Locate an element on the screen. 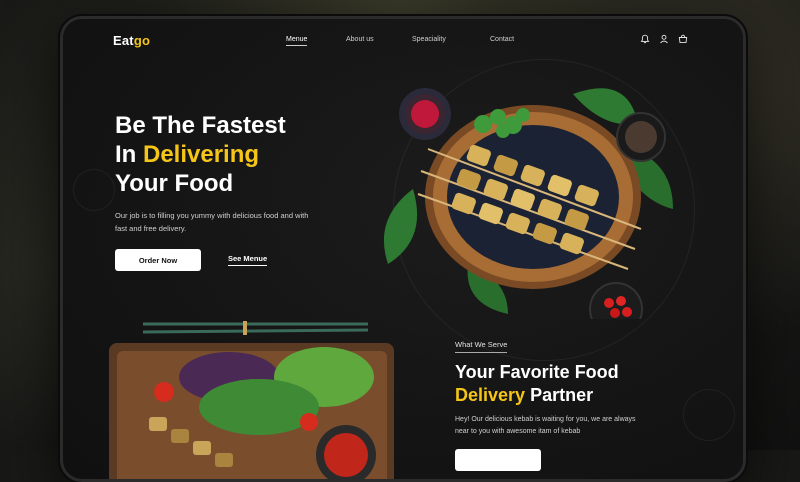  hero-title: Be The Fastest In Delivering Your Food is located at coordinates (200, 154).